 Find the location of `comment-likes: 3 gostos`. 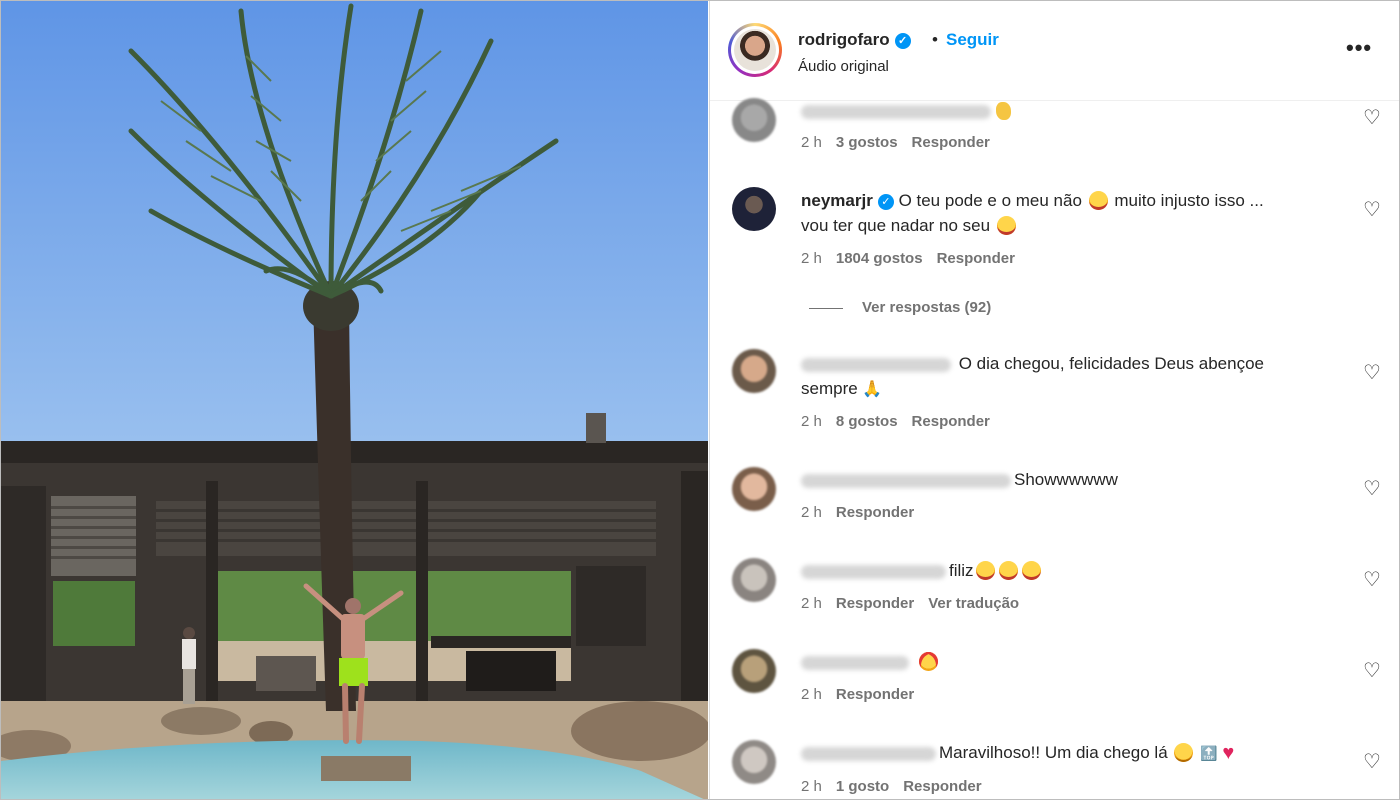

comment-likes: 3 gostos is located at coordinates (867, 142).